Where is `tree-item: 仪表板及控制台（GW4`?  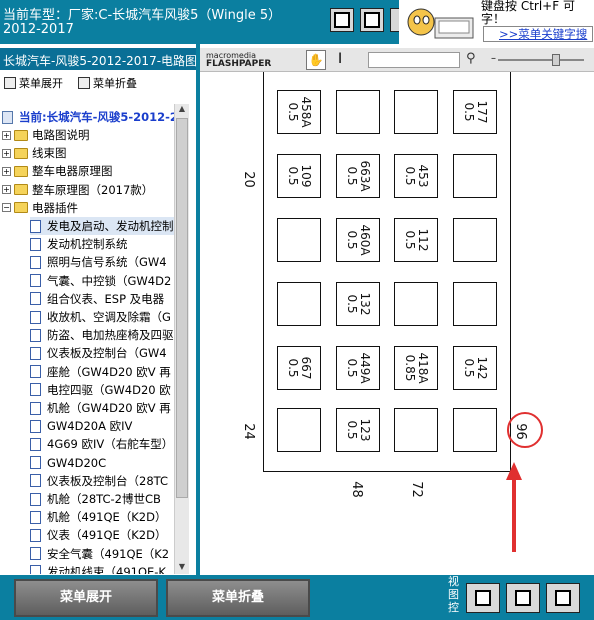 tree-item: 仪表板及控制台（GW4 is located at coordinates (98, 353).